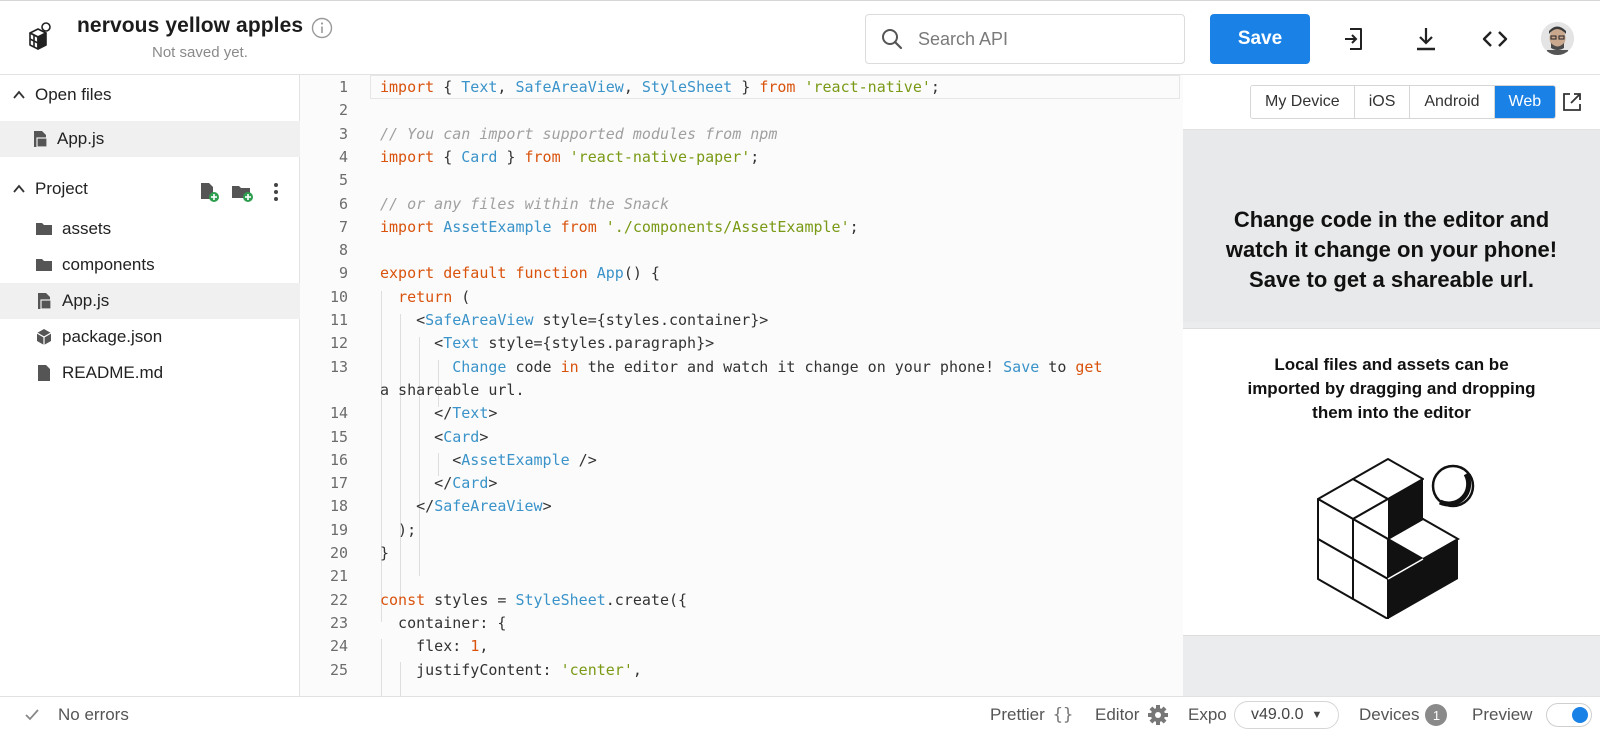 The height and width of the screenshot is (734, 1600). What do you see at coordinates (439, 413) in the screenshot?
I see `code-text: </Text>` at bounding box center [439, 413].